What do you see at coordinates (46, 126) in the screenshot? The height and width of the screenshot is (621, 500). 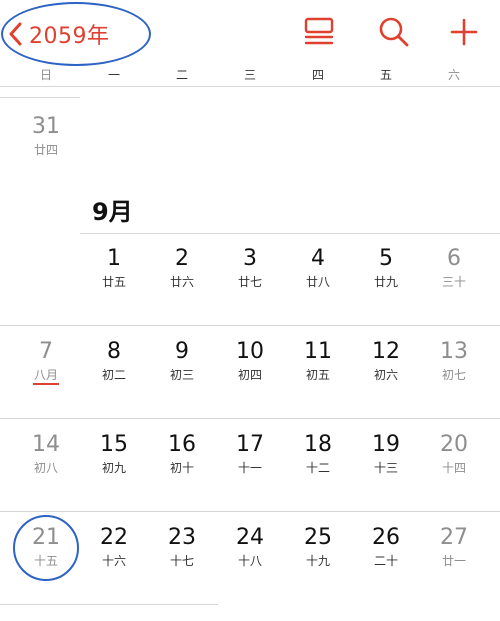 I see `day-number: 31` at bounding box center [46, 126].